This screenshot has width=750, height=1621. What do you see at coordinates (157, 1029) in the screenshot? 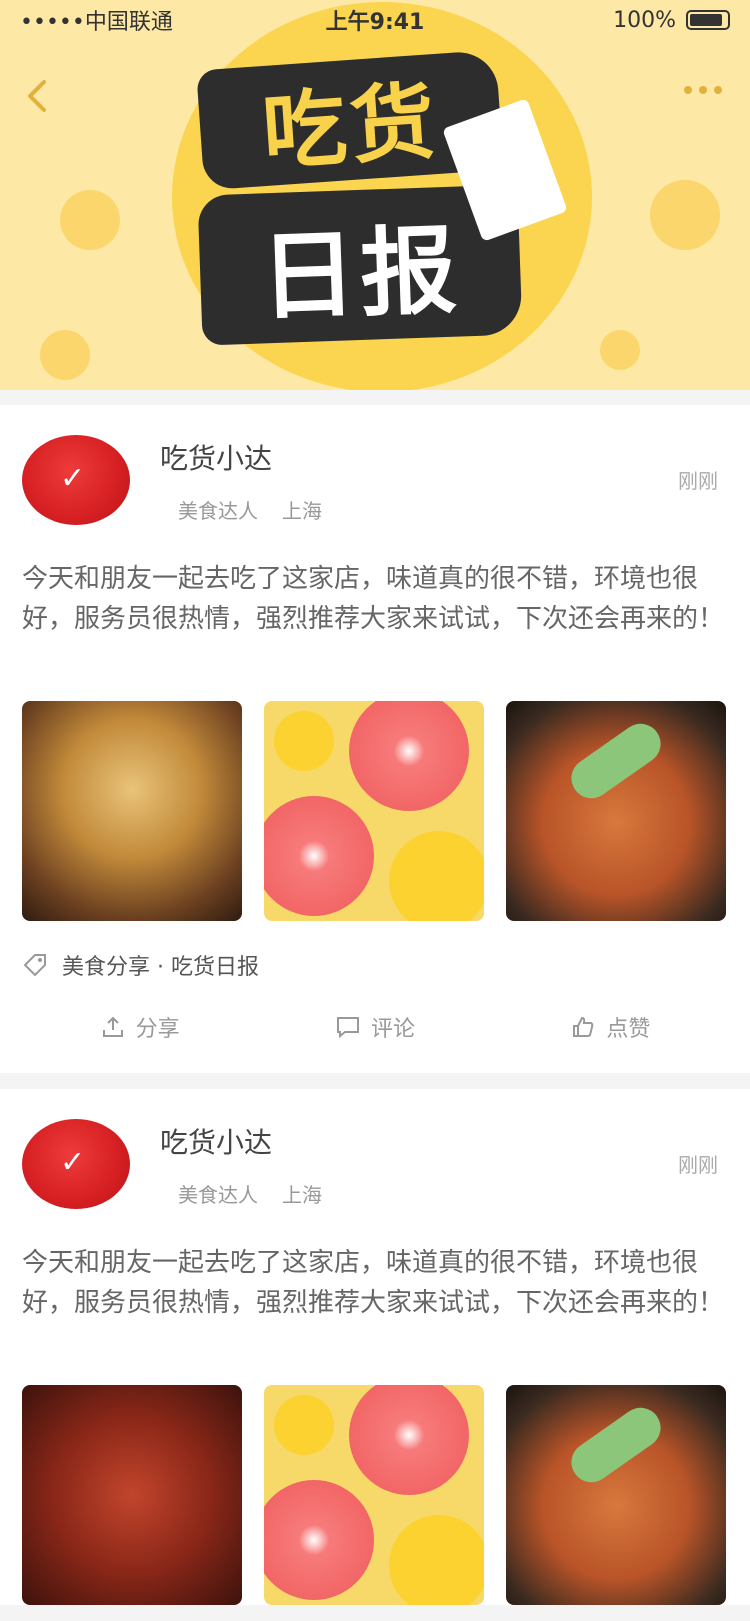
I see `share-label: 分享` at bounding box center [157, 1029].